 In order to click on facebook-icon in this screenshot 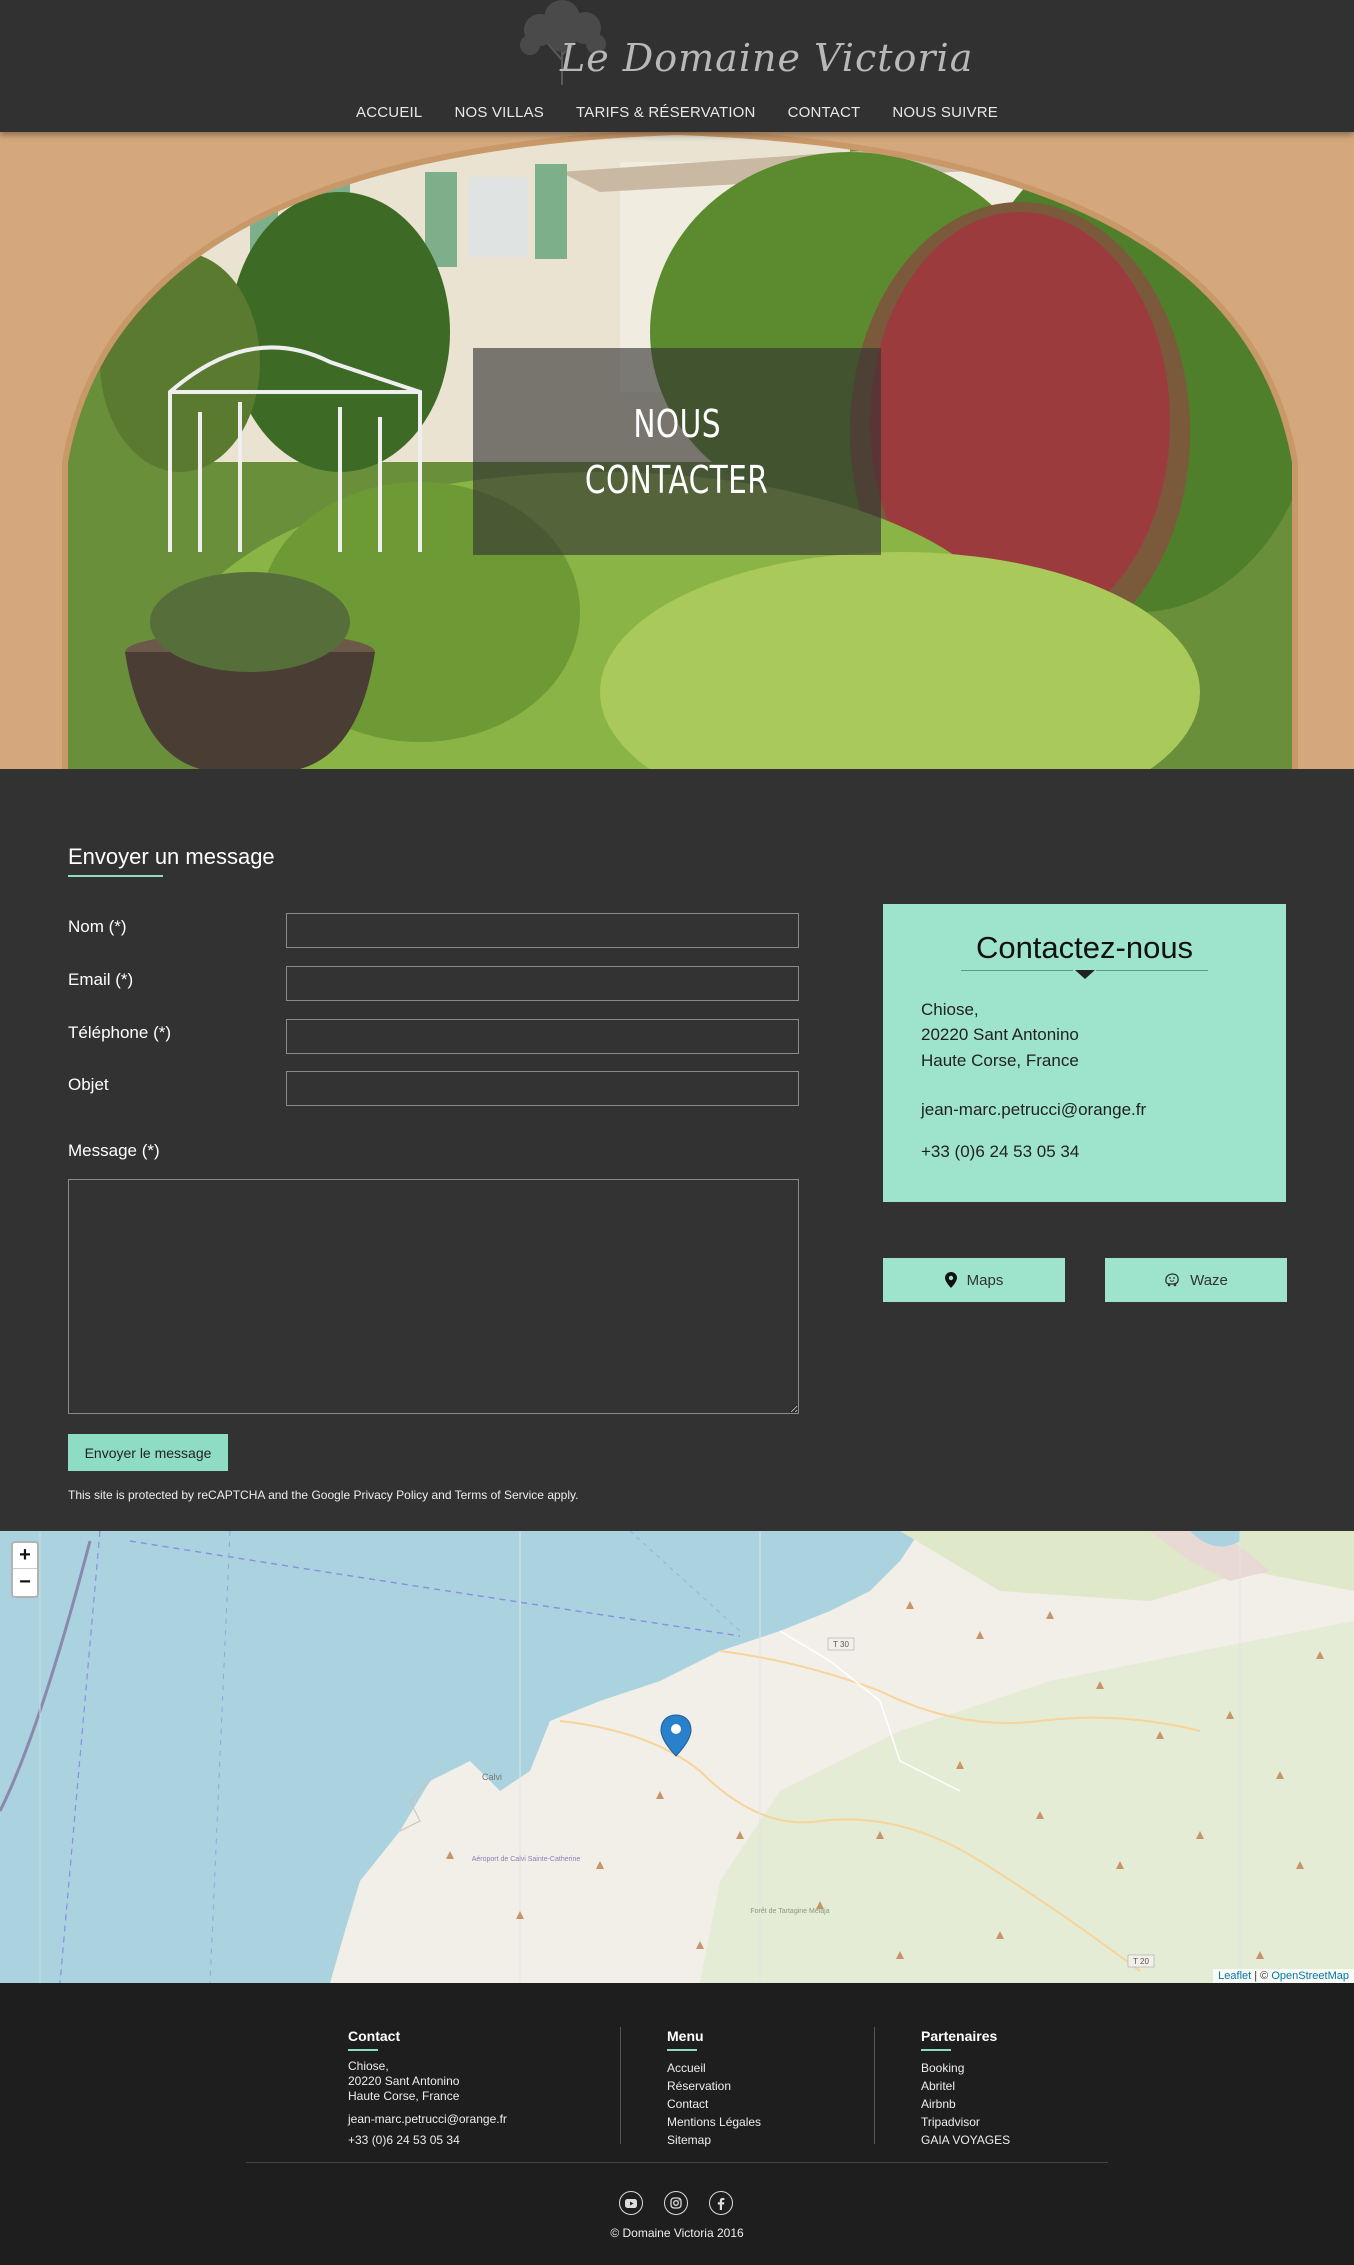, I will do `click(721, 2203)`.